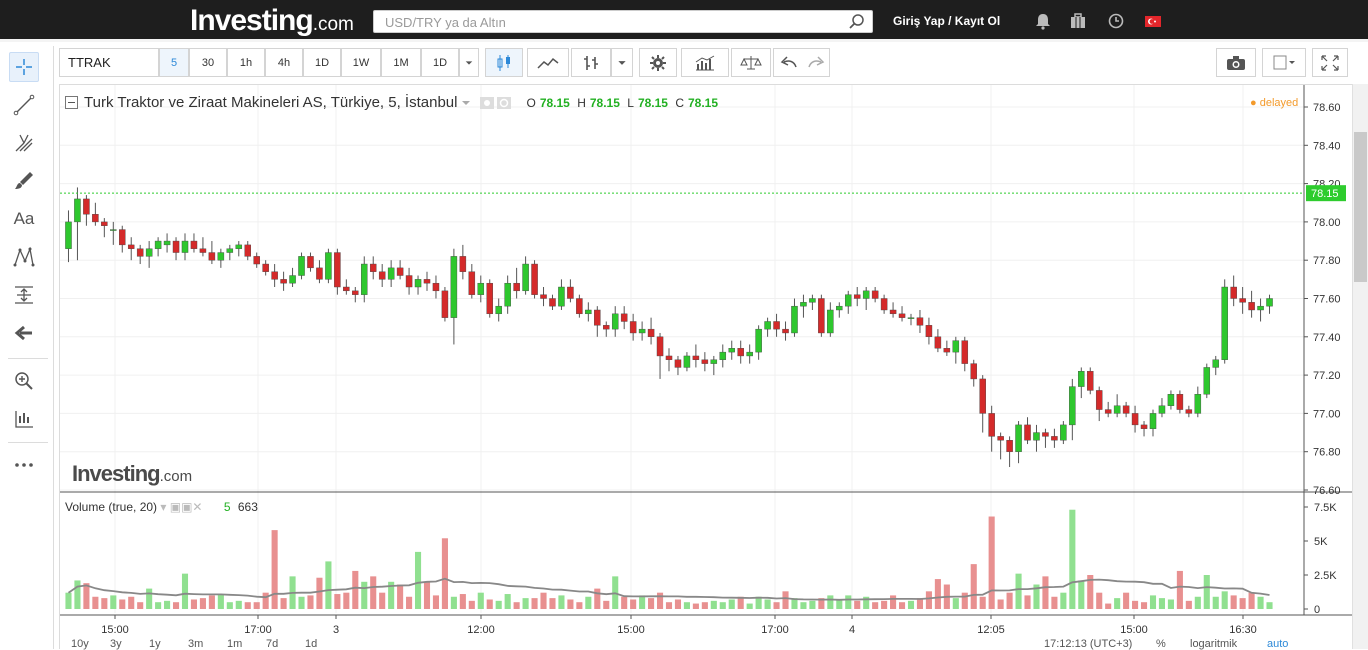 This screenshot has height=650, width=1368. What do you see at coordinates (24, 465) in the screenshot?
I see `more-icon` at bounding box center [24, 465].